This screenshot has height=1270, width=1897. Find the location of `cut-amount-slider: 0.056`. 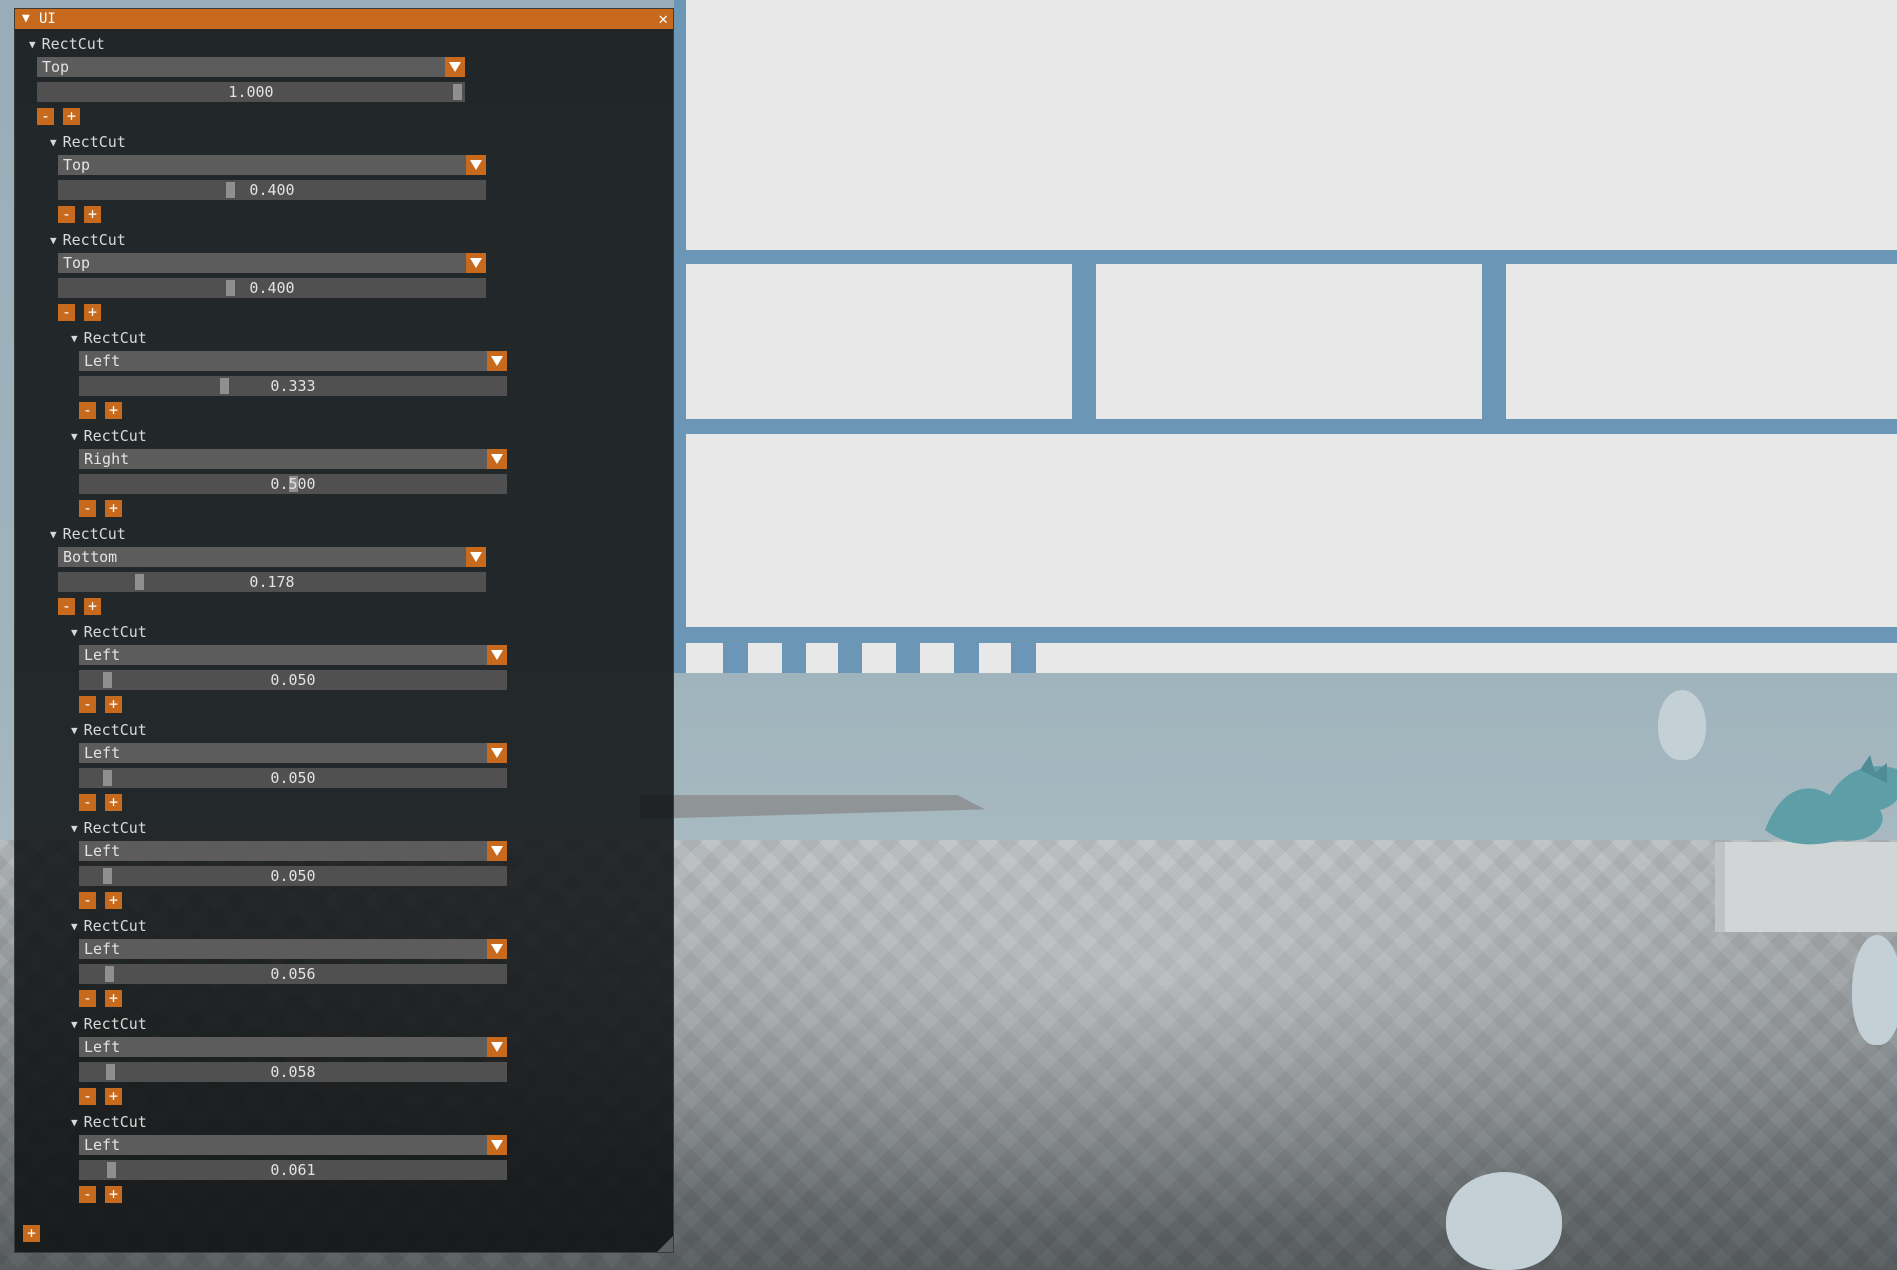

cut-amount-slider: 0.056 is located at coordinates (293, 974).